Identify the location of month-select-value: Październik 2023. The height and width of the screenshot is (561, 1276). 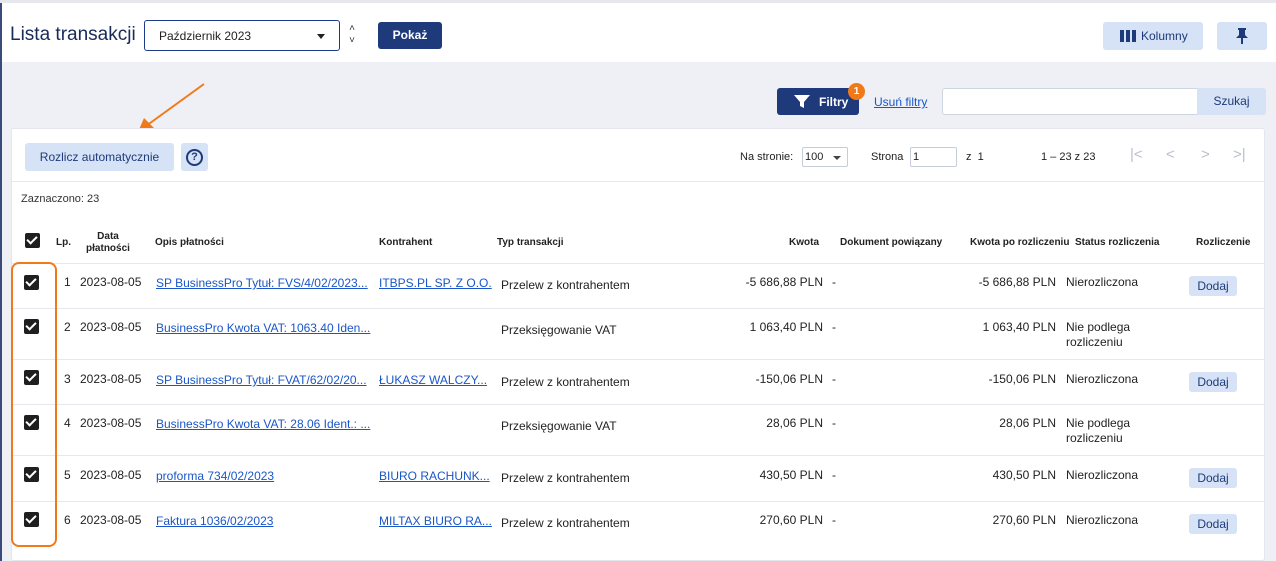
(205, 36).